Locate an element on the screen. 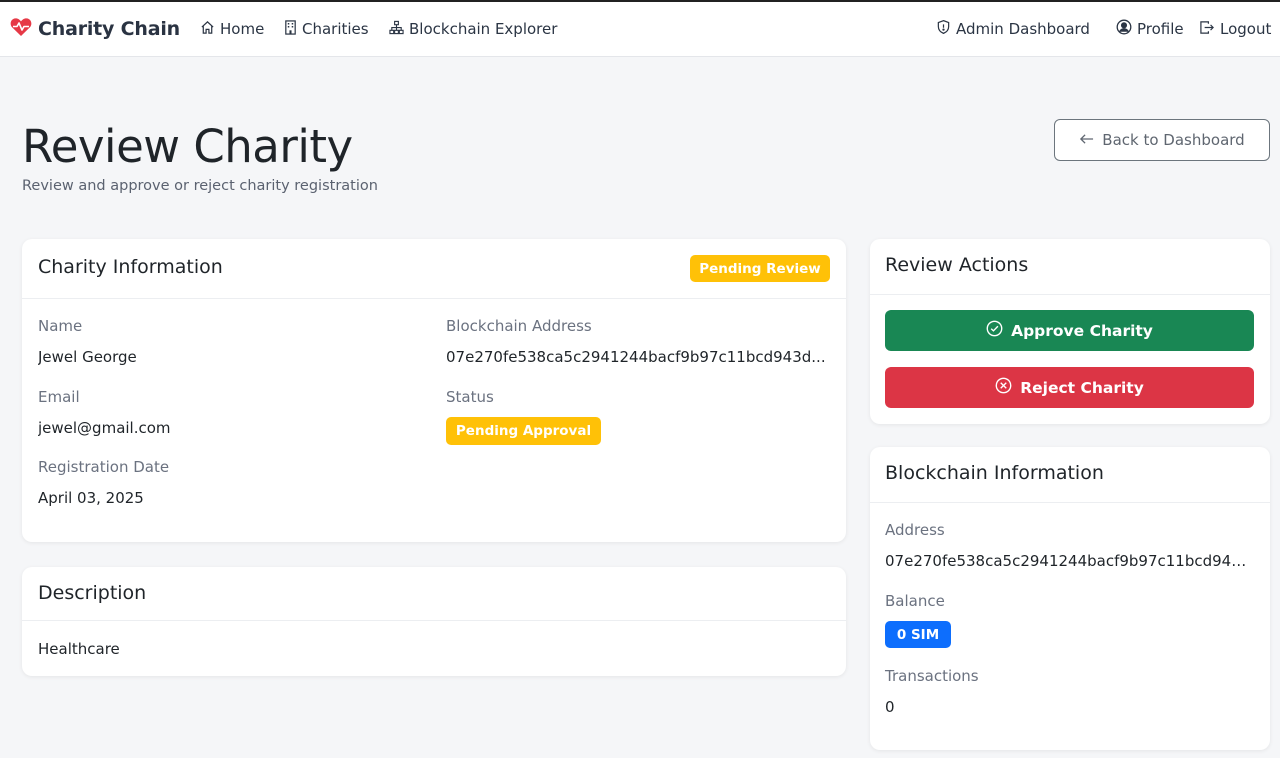  logout-icon is located at coordinates (1207, 29).